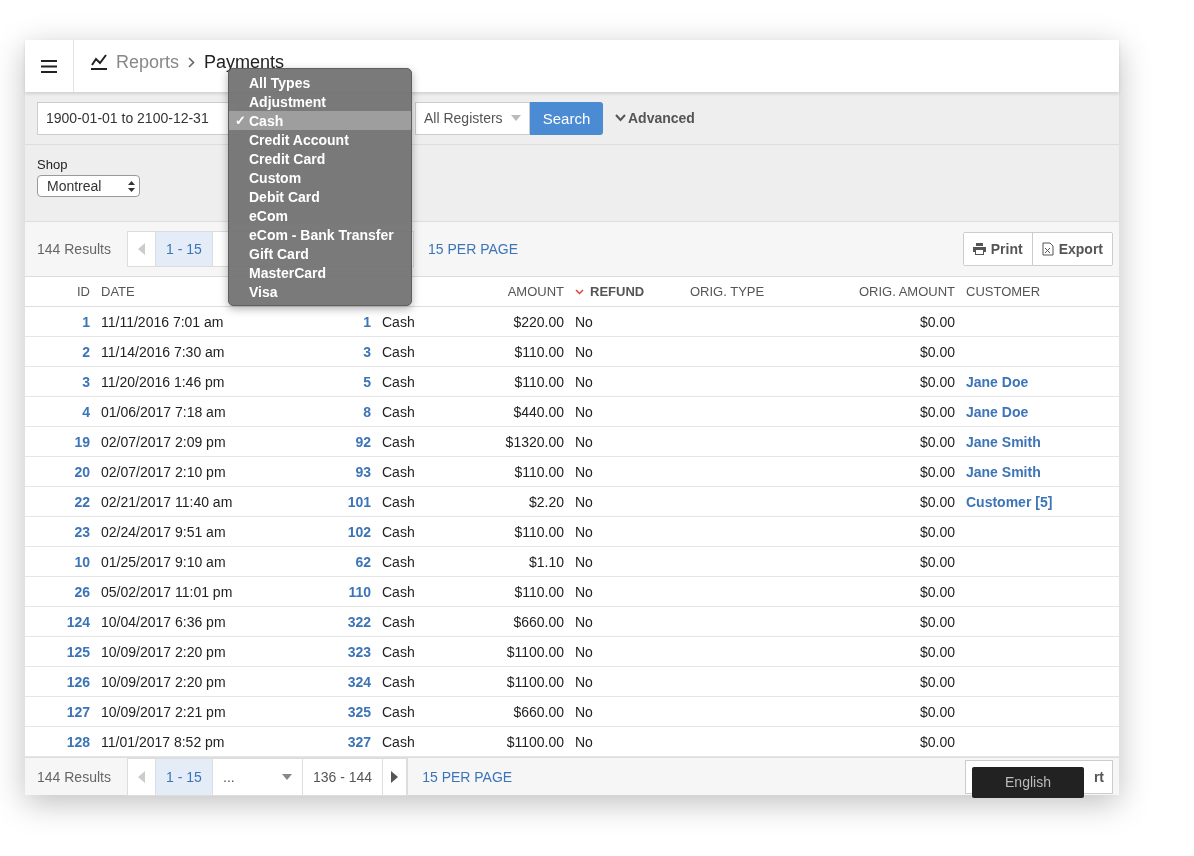 This screenshot has height=856, width=1194. What do you see at coordinates (372, 381) in the screenshot?
I see `table-link: 5` at bounding box center [372, 381].